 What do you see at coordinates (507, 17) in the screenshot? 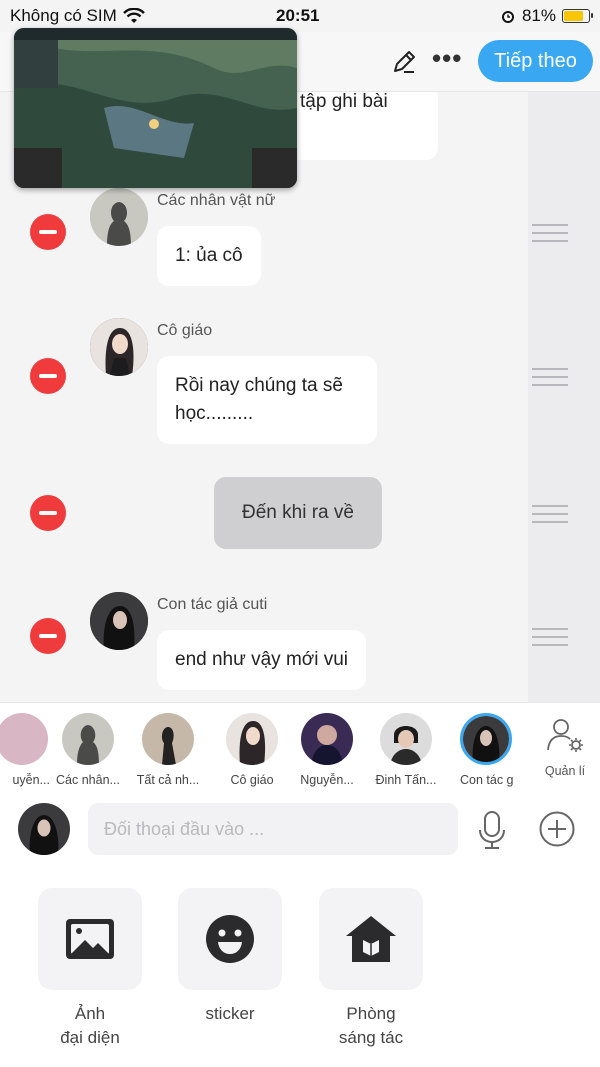
I see `alarm-icon` at bounding box center [507, 17].